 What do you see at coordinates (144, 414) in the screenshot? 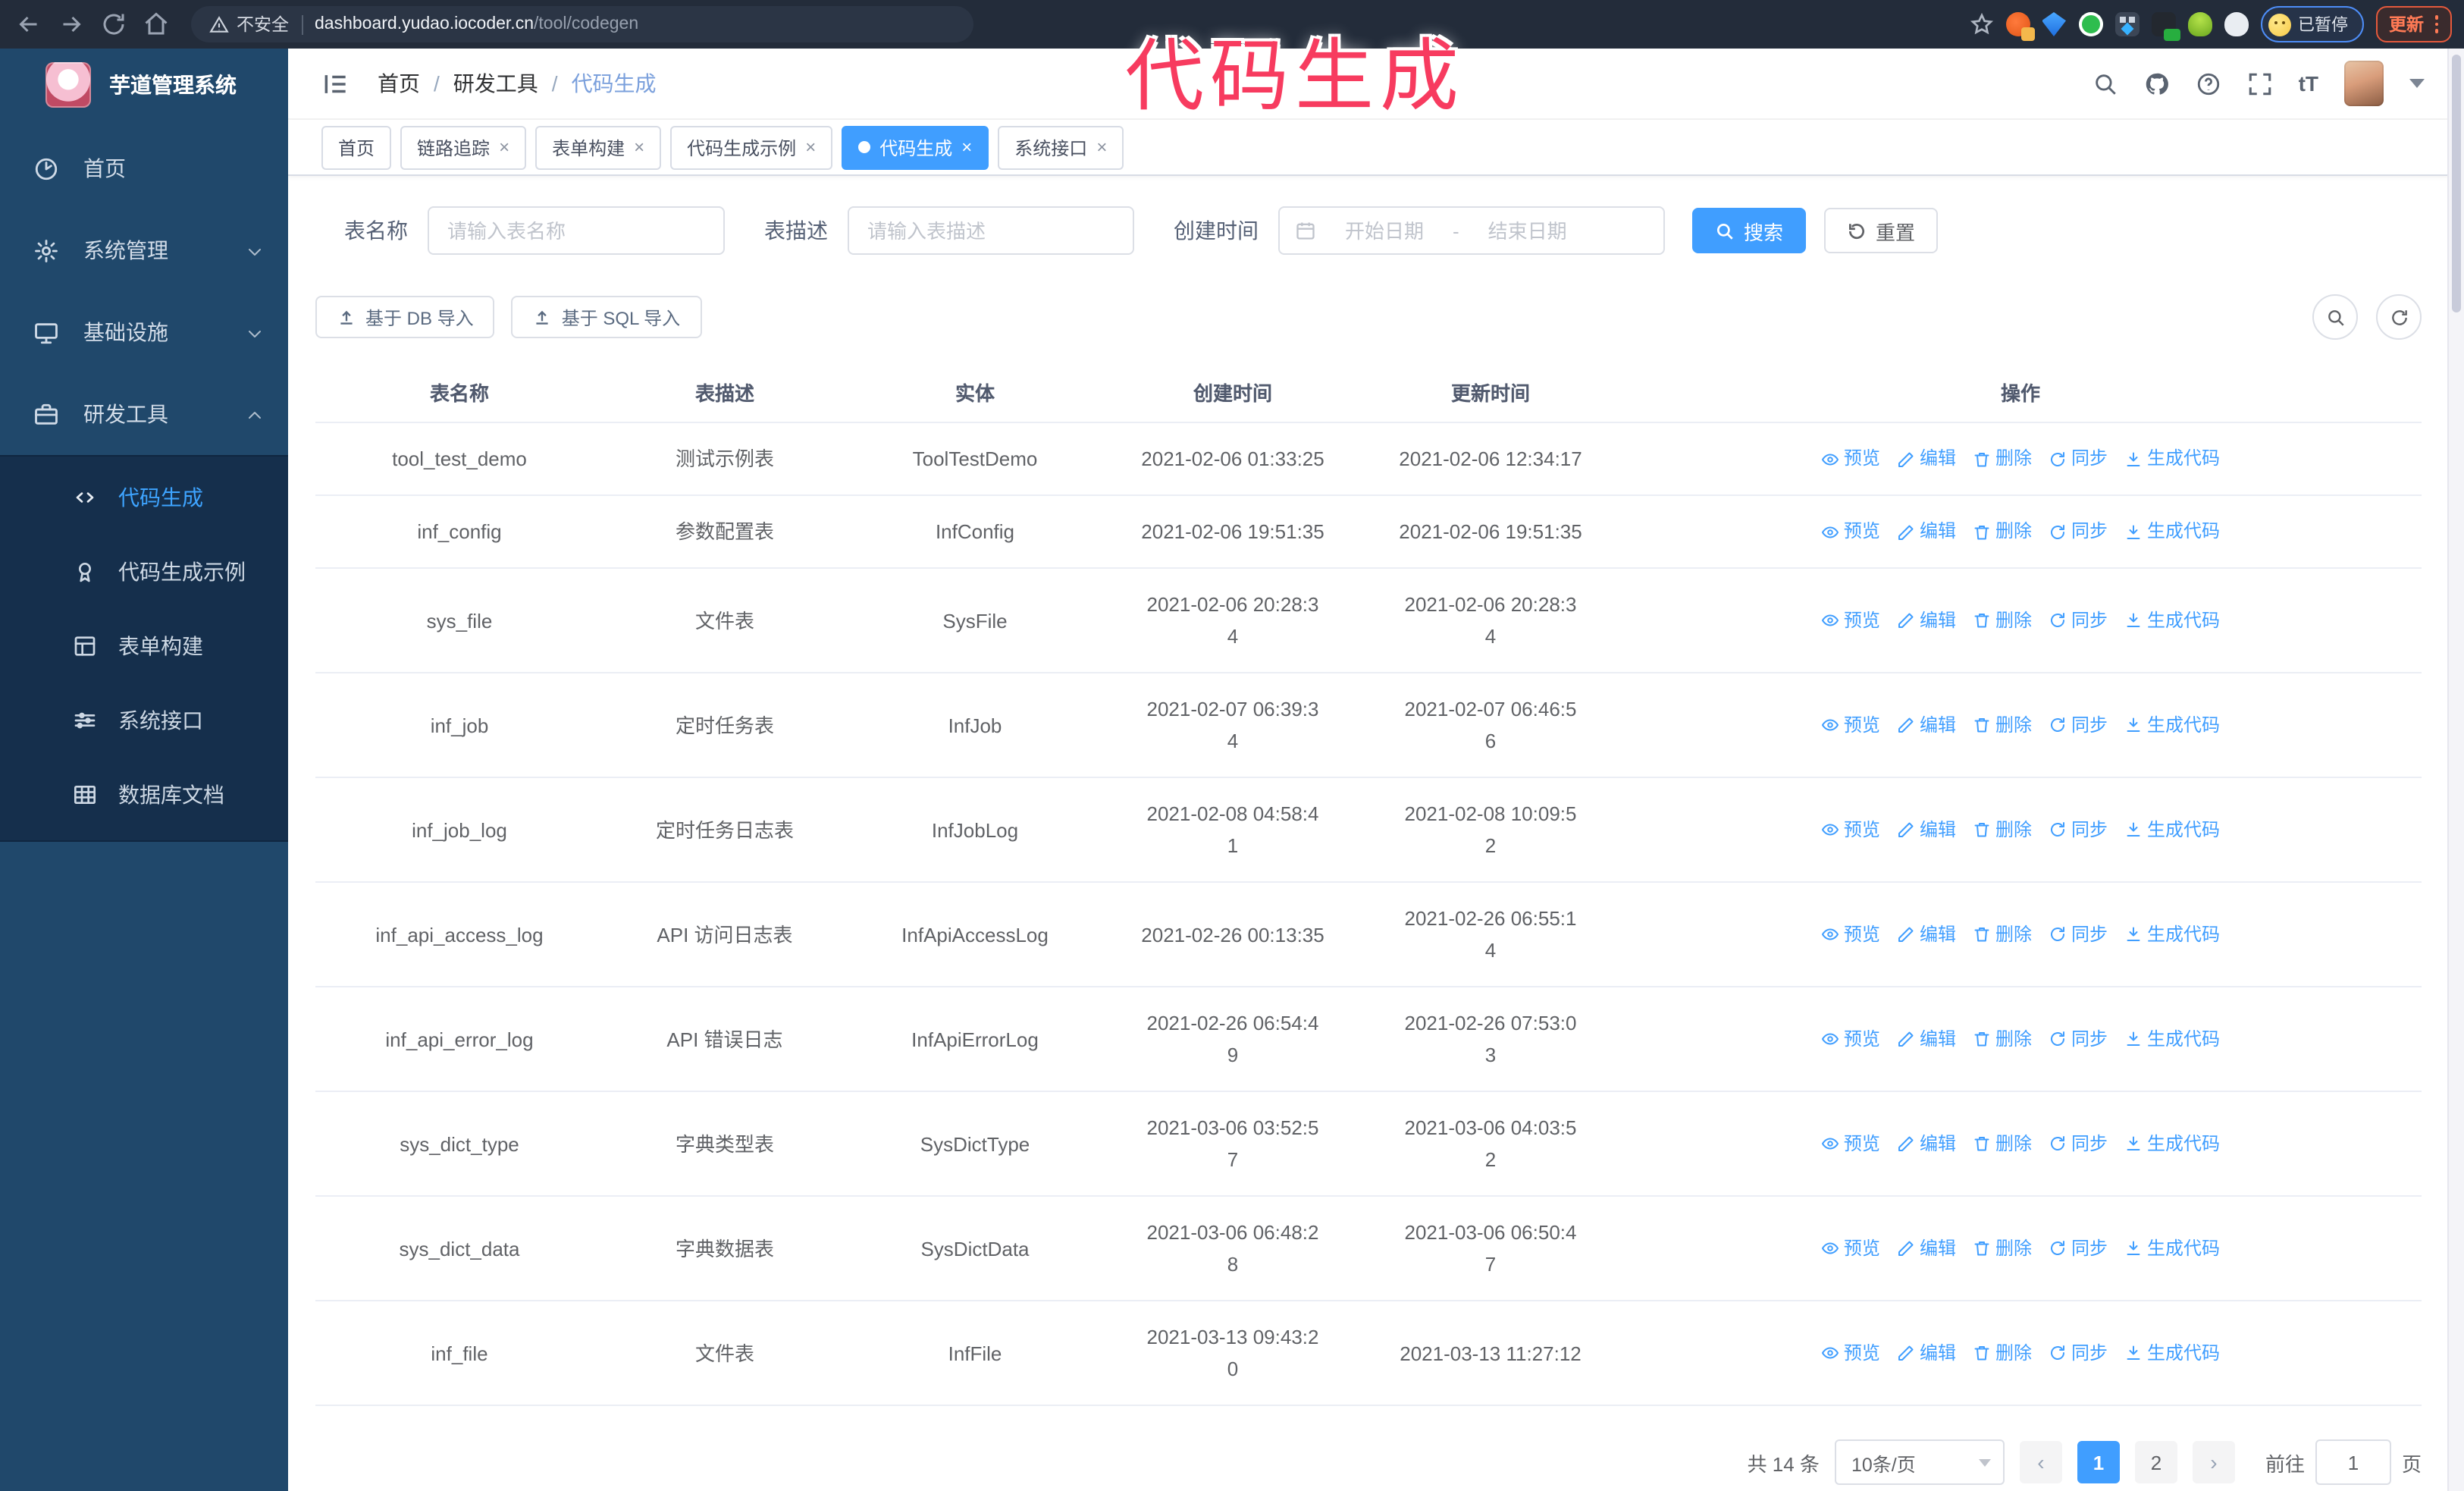
I see `sidebar-item-研发工具: 研发工具` at bounding box center [144, 414].